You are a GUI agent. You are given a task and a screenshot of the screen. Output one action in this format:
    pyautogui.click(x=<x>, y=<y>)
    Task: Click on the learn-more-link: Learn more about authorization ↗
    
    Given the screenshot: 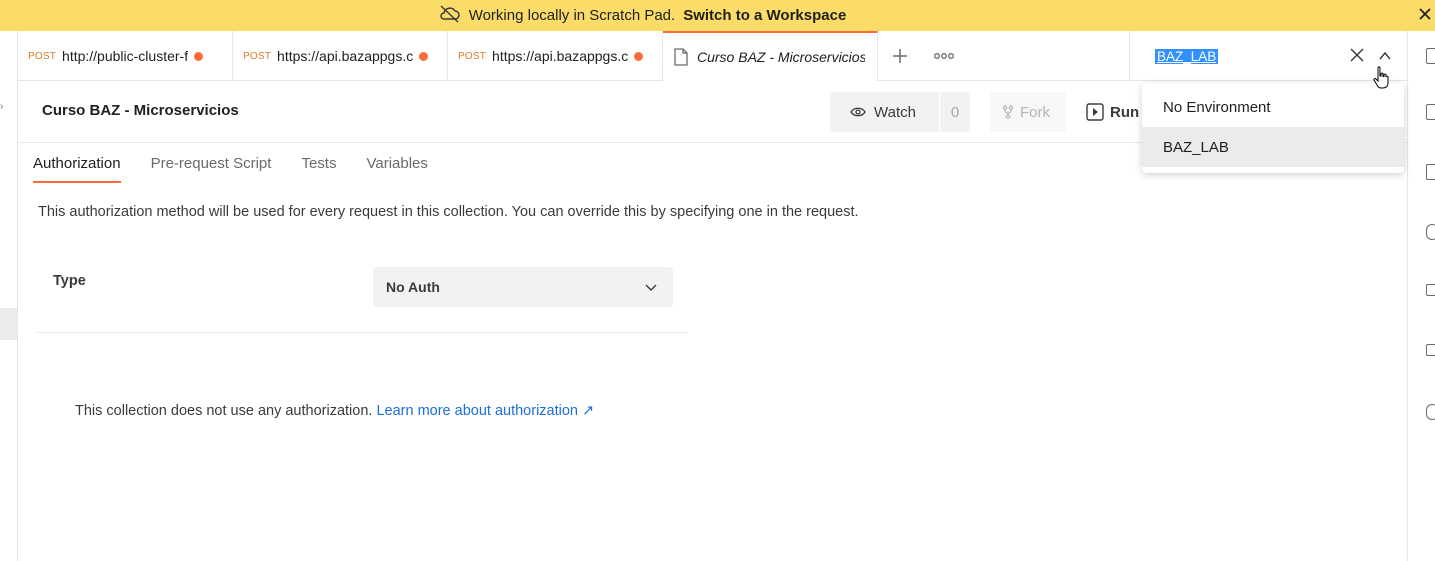 What is the action you would take?
    pyautogui.click(x=485, y=411)
    